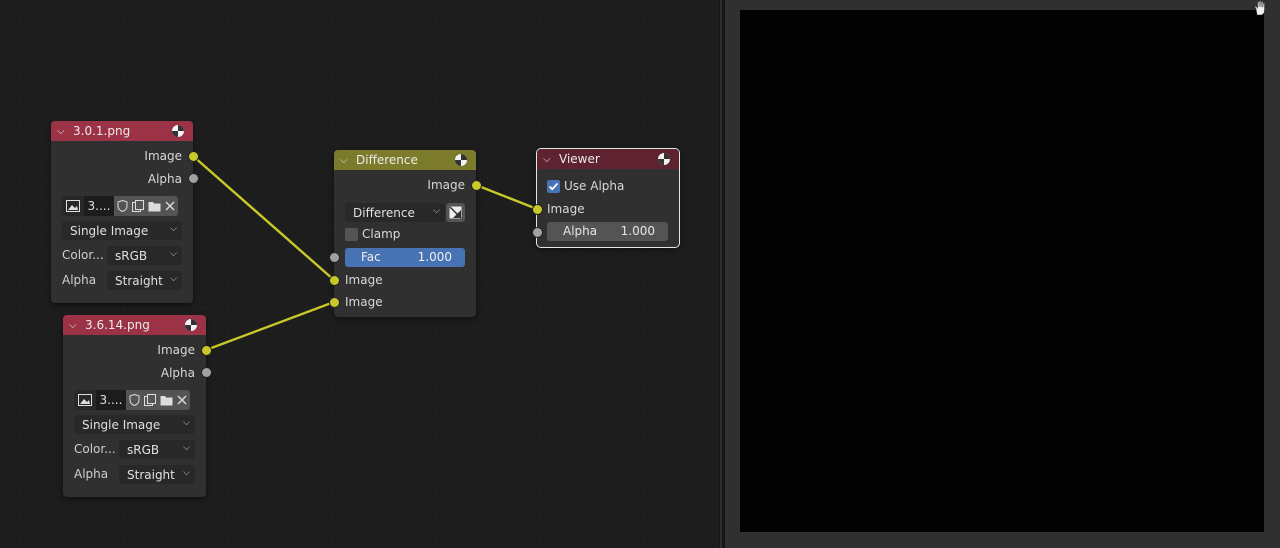 This screenshot has height=548, width=1280. I want to click on input-image-label: Image, so click(566, 209).